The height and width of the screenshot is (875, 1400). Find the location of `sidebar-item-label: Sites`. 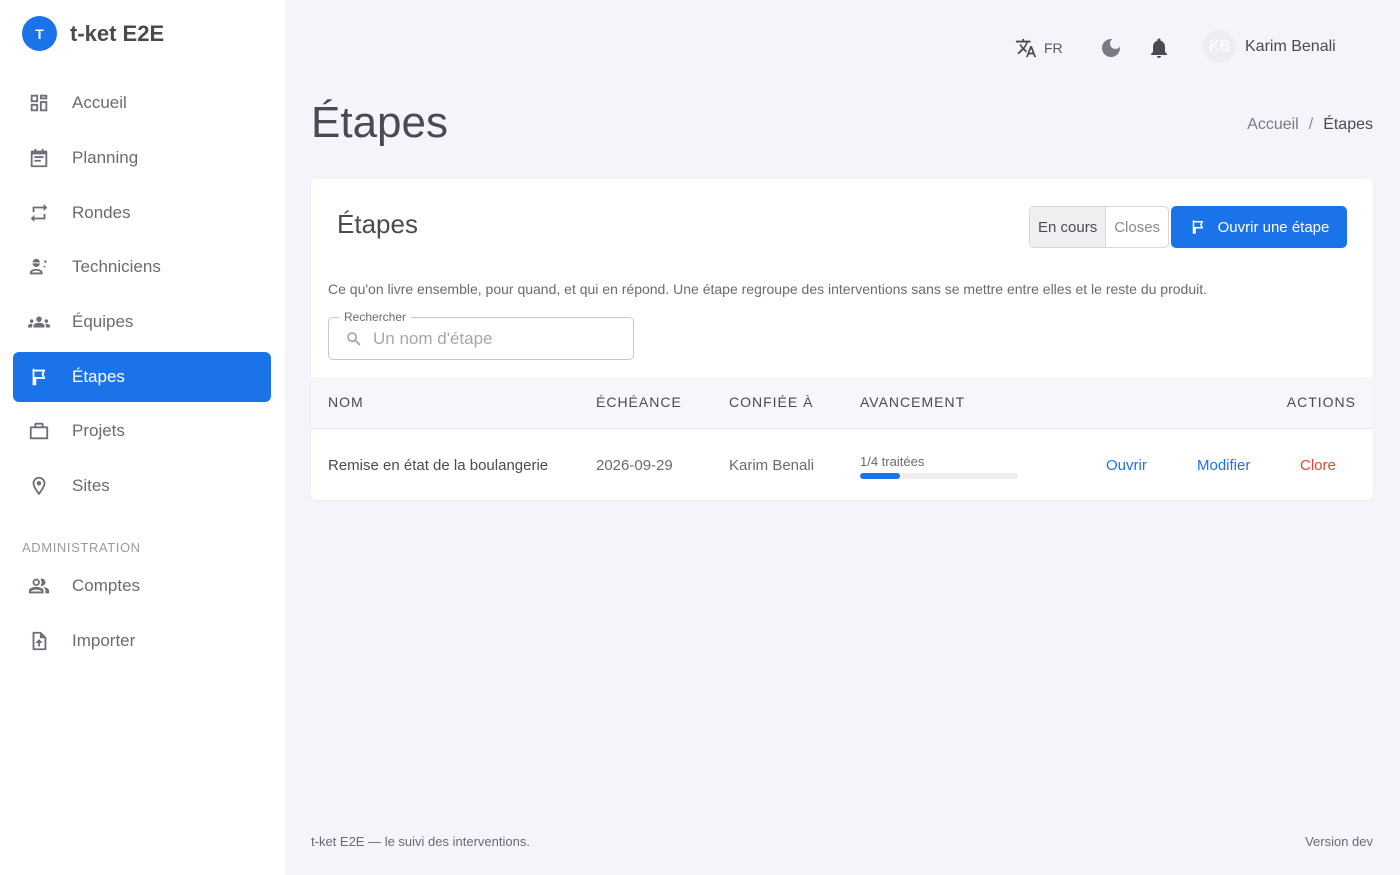

sidebar-item-label: Sites is located at coordinates (91, 485).